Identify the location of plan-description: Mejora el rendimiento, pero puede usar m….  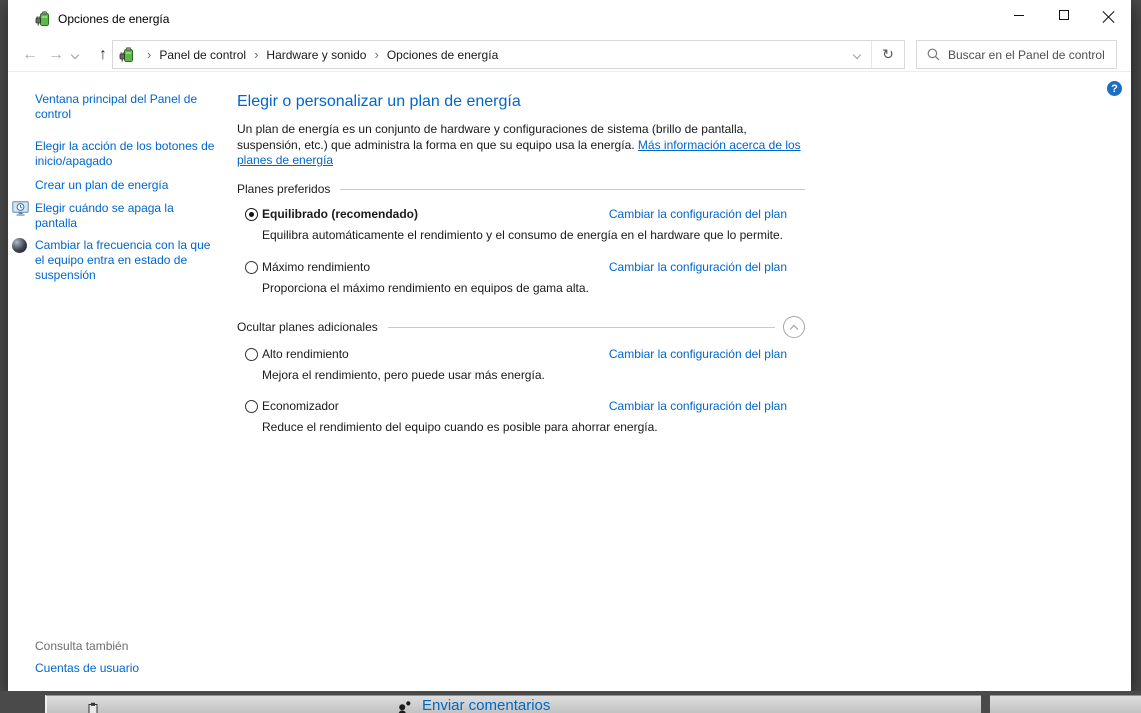
(403, 375).